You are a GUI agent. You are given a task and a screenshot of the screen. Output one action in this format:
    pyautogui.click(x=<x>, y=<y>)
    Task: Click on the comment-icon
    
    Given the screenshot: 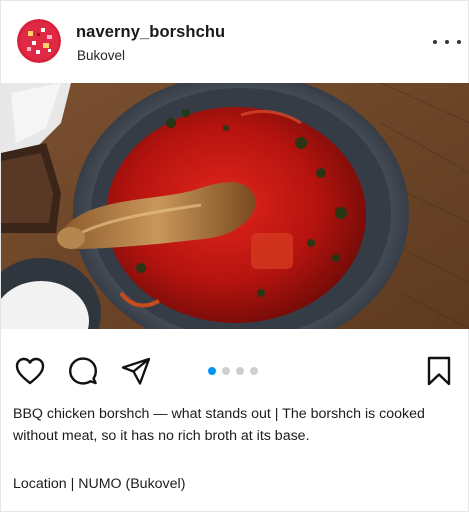 What is the action you would take?
    pyautogui.click(x=83, y=371)
    